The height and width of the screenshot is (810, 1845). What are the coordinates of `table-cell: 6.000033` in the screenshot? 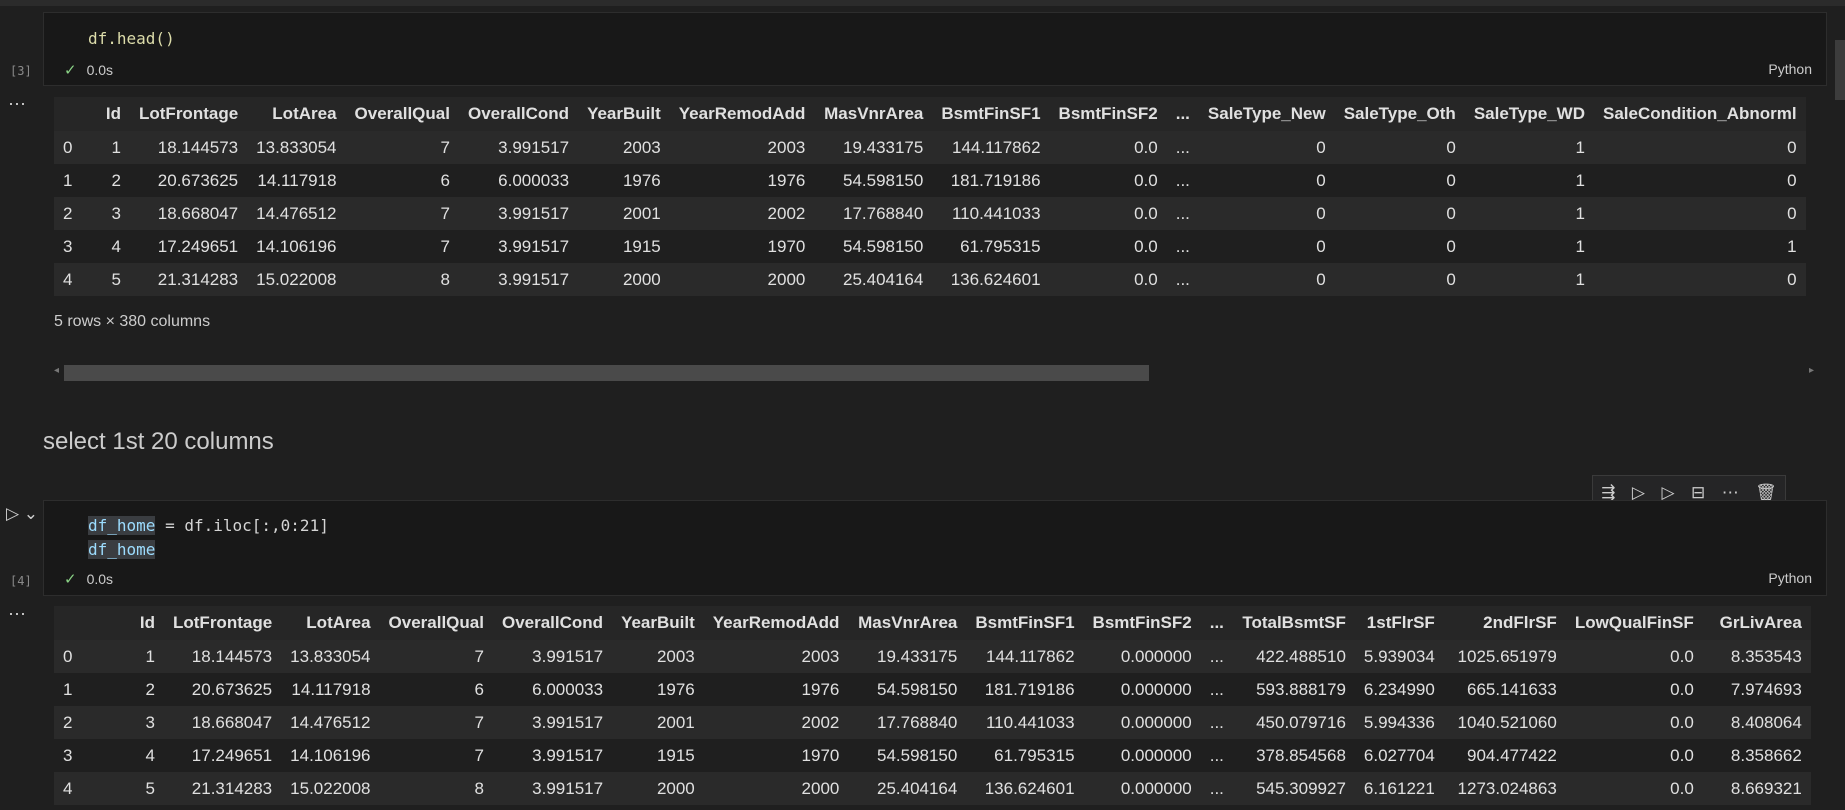 It's located at (568, 689).